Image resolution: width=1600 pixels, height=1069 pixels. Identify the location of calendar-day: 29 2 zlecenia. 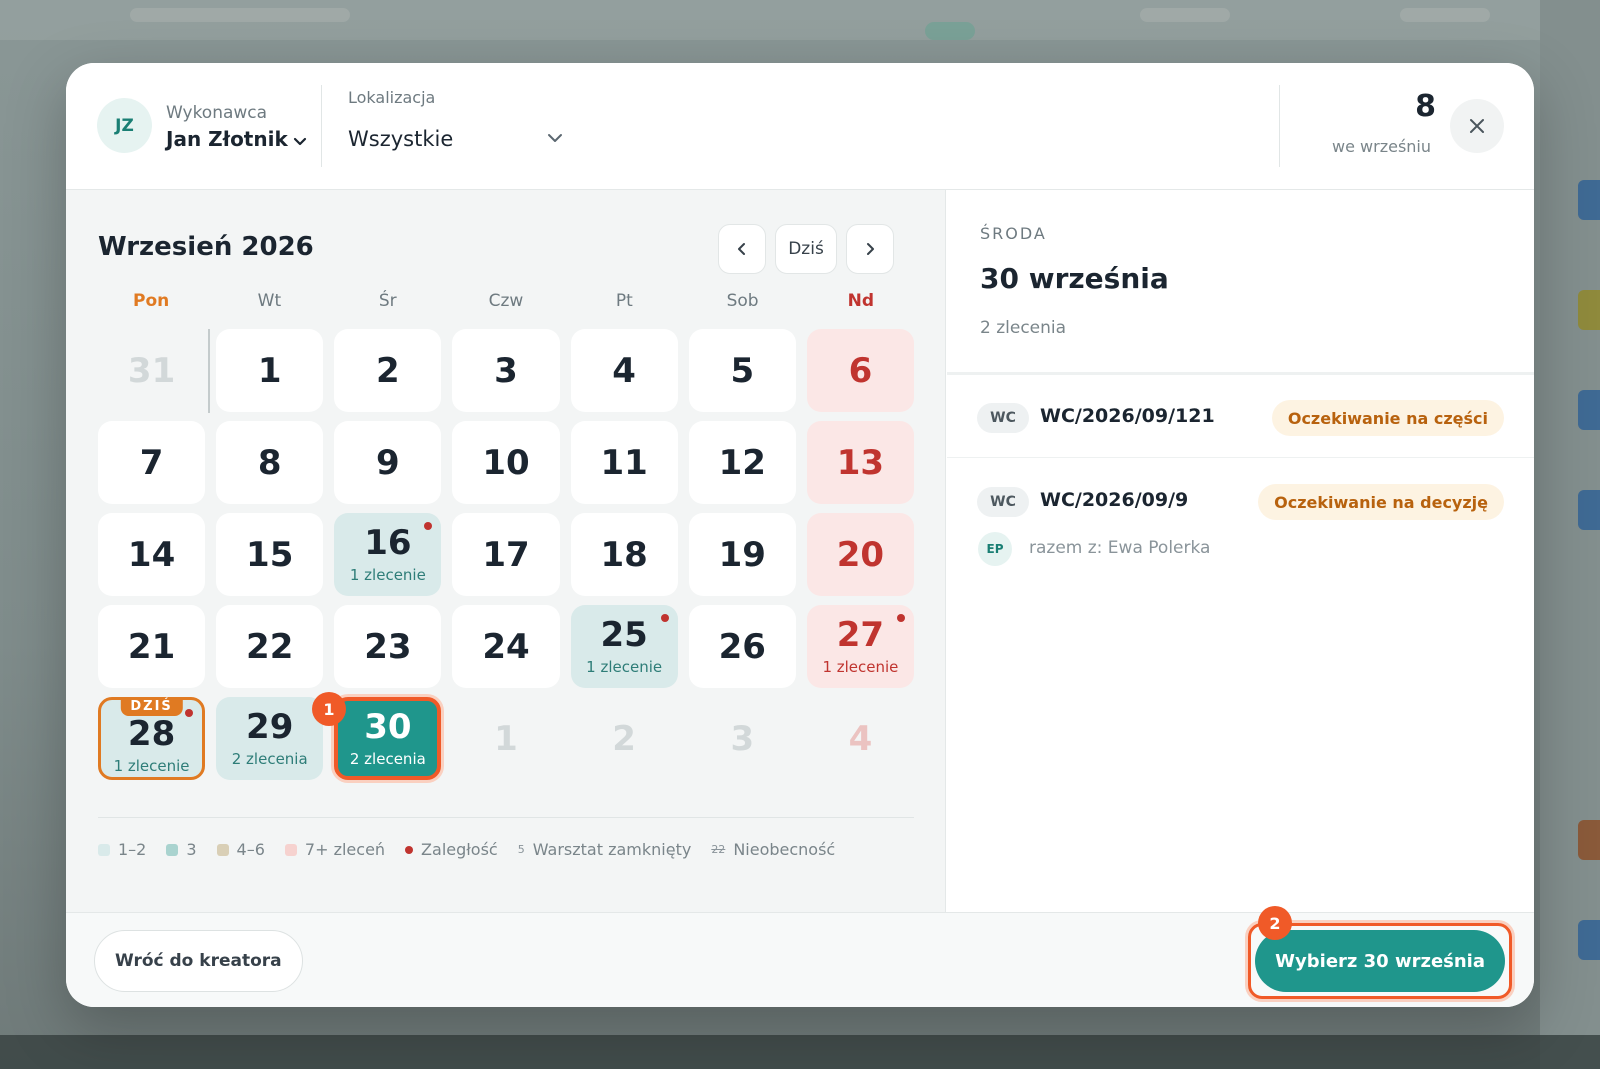
(270, 738).